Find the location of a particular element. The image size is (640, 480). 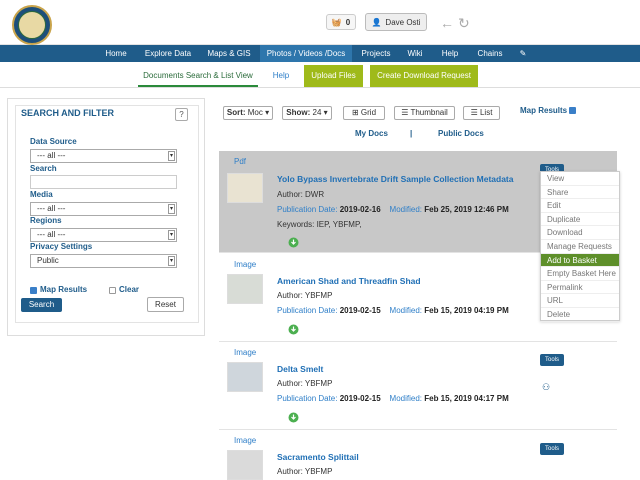

show-select: Show: 24 ▾ is located at coordinates (307, 113).